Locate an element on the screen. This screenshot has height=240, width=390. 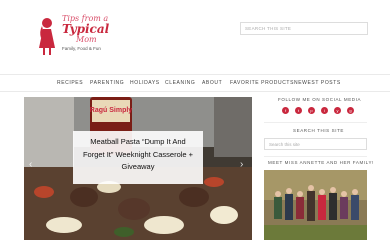
slider-prev-arrow-icon: ‹ is located at coordinates (30, 164).